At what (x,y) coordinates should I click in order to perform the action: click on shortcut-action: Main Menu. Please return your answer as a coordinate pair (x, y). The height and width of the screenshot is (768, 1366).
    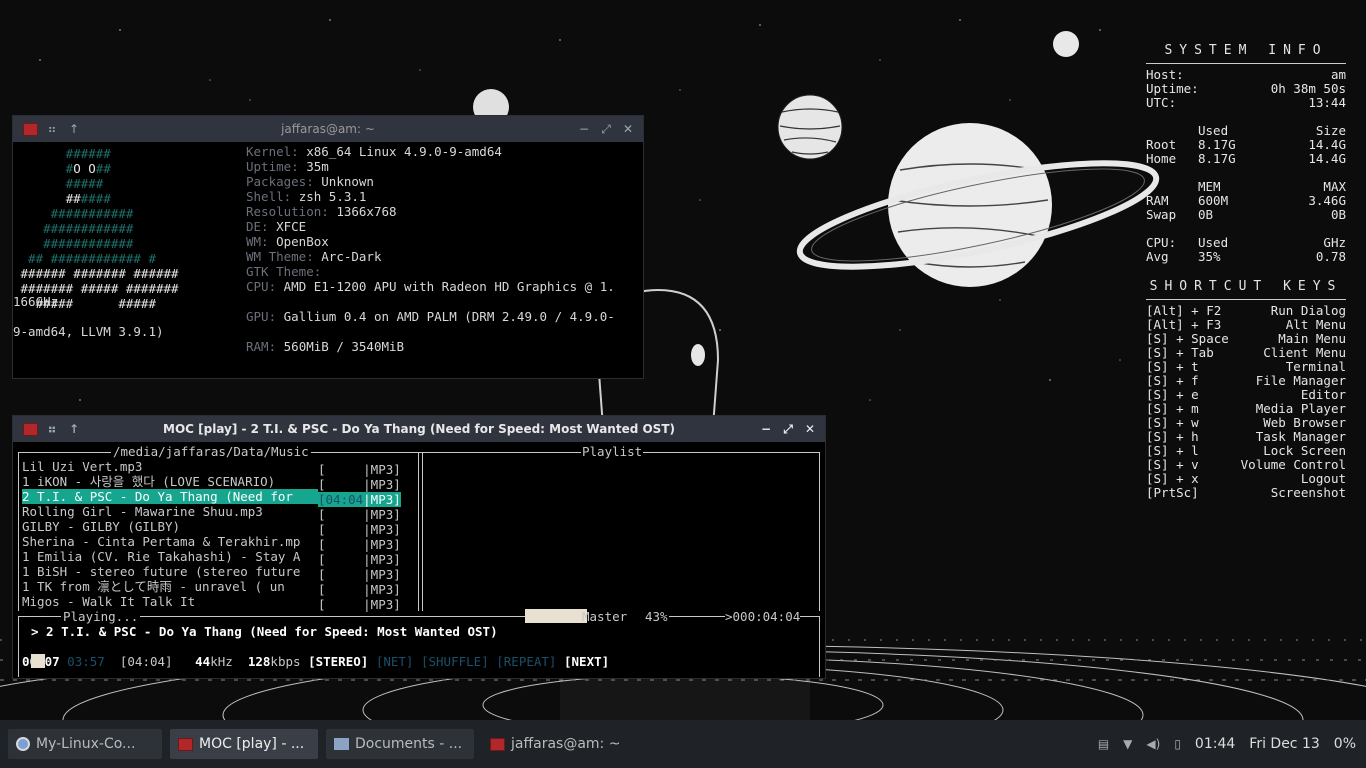
    Looking at the image, I should click on (1312, 338).